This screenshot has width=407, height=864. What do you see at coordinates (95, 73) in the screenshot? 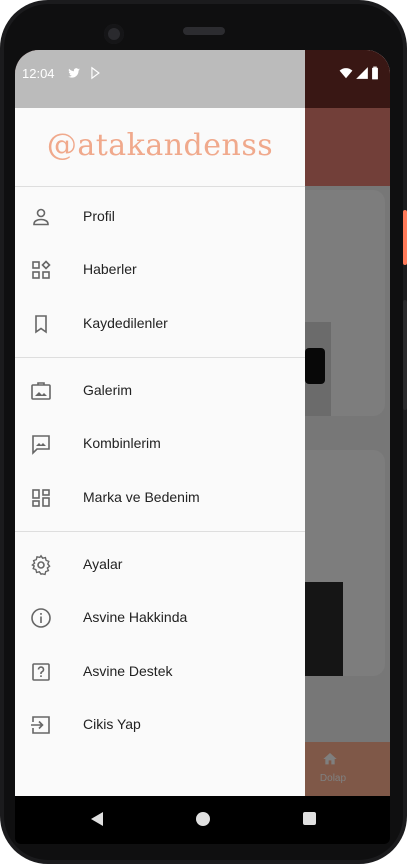
I see `play-store-icon` at bounding box center [95, 73].